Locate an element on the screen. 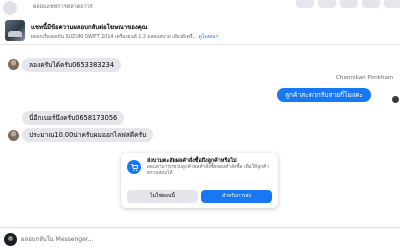  header-subtitle: ผลอบแชทการตลาดถาวร is located at coordinates (63, 7).